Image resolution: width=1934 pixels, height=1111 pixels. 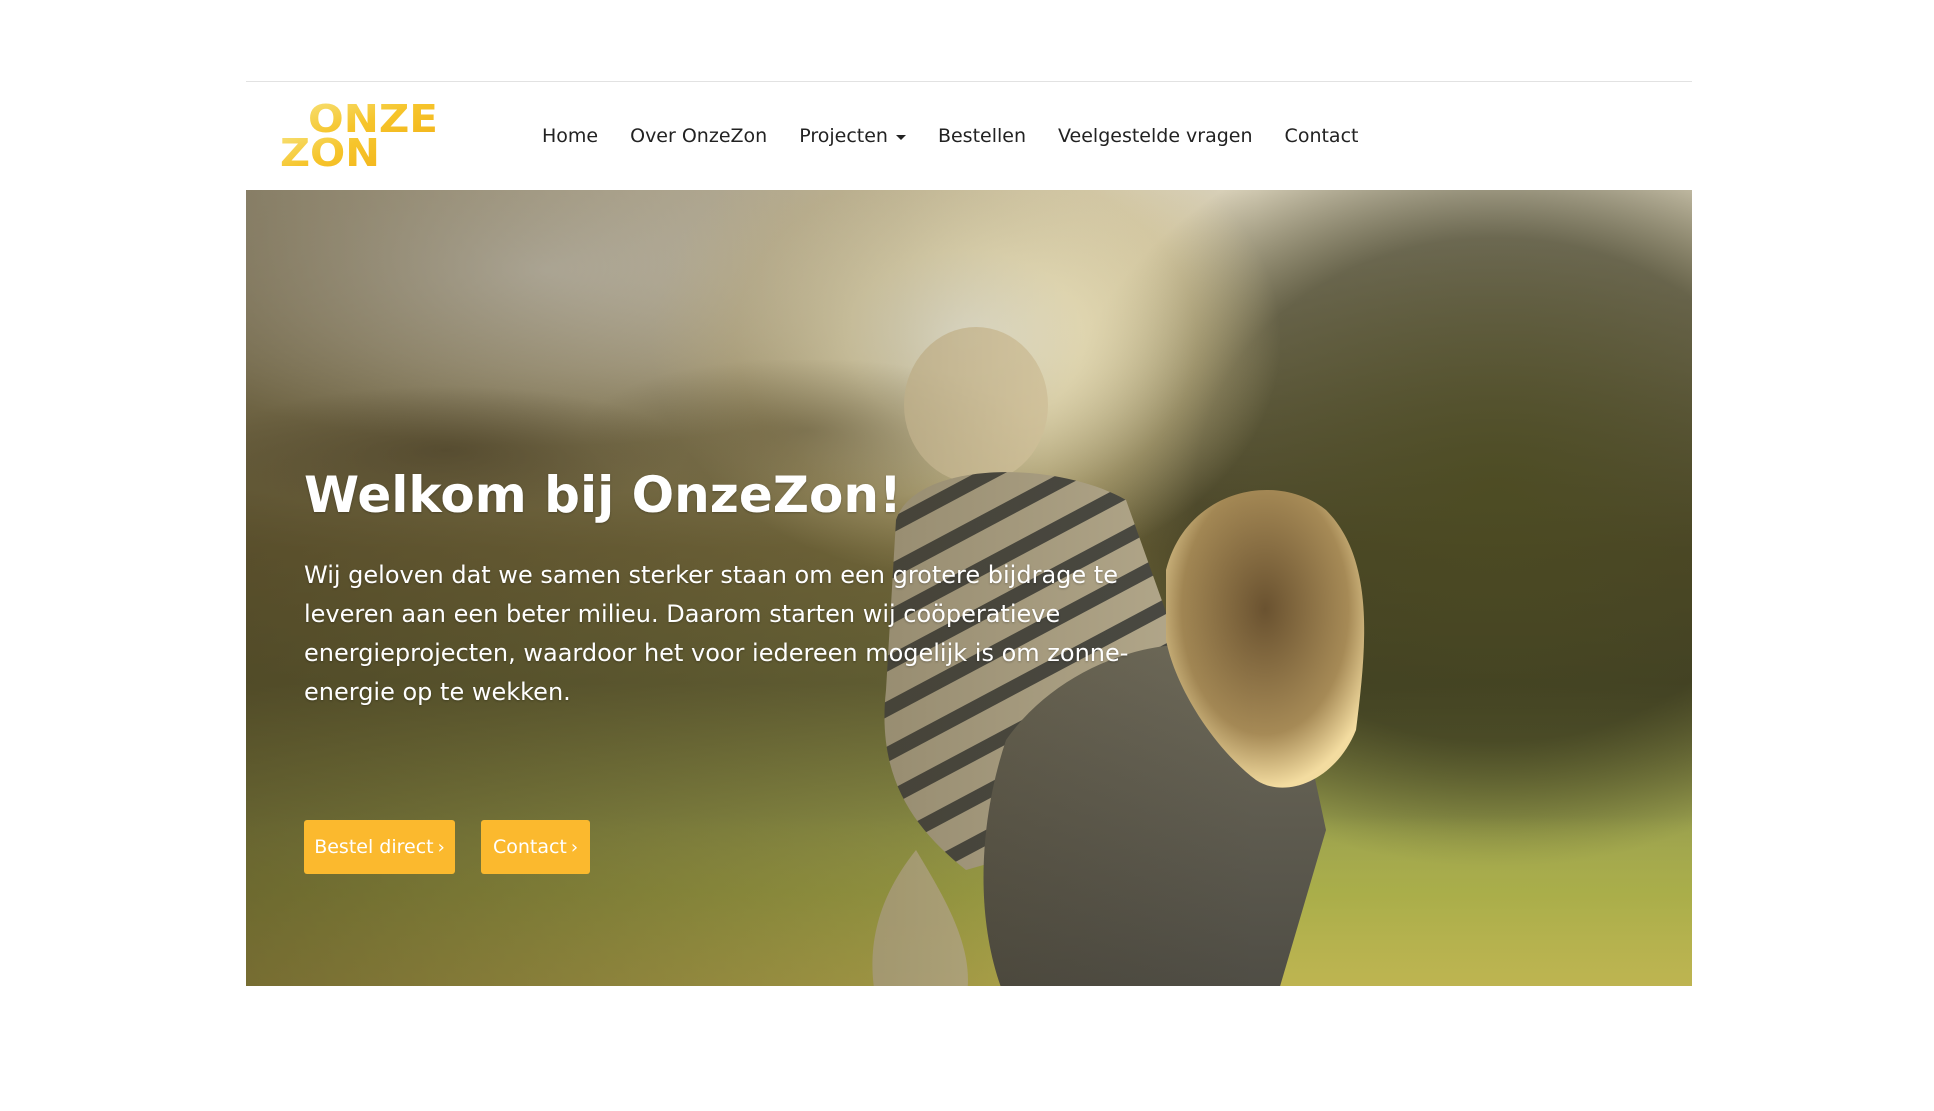 What do you see at coordinates (843, 136) in the screenshot?
I see `nav-item-label: Projecten` at bounding box center [843, 136].